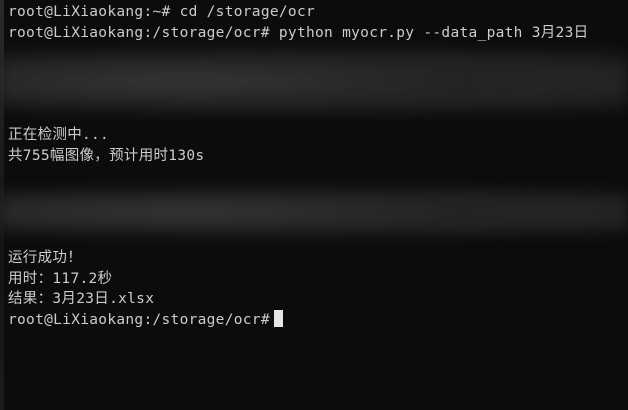  I want to click on output-line: root@LiXiaokang:~# cd /storage/ocr, so click(162, 12).